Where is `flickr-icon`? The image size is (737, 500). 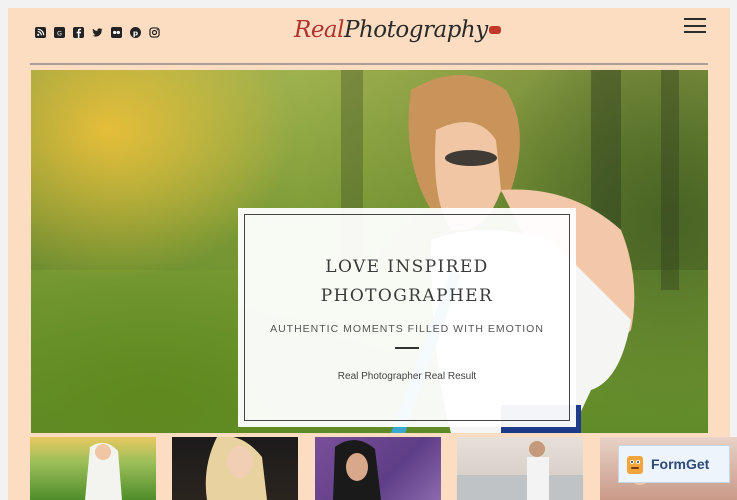
flickr-icon is located at coordinates (116, 32).